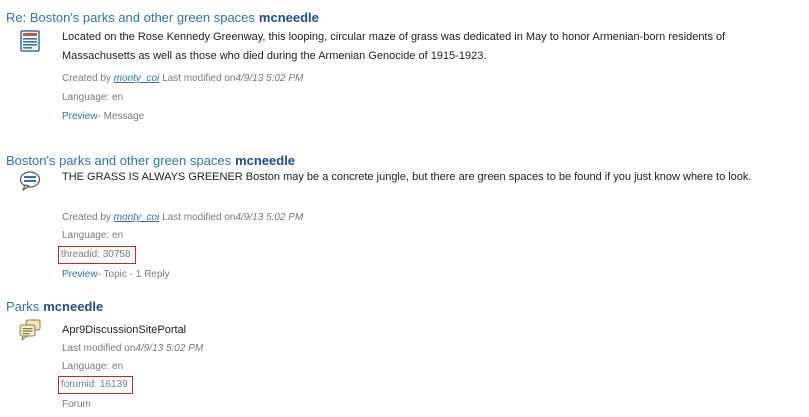  I want to click on result-title-link: Boston's parks and other green spaces, so click(118, 160).